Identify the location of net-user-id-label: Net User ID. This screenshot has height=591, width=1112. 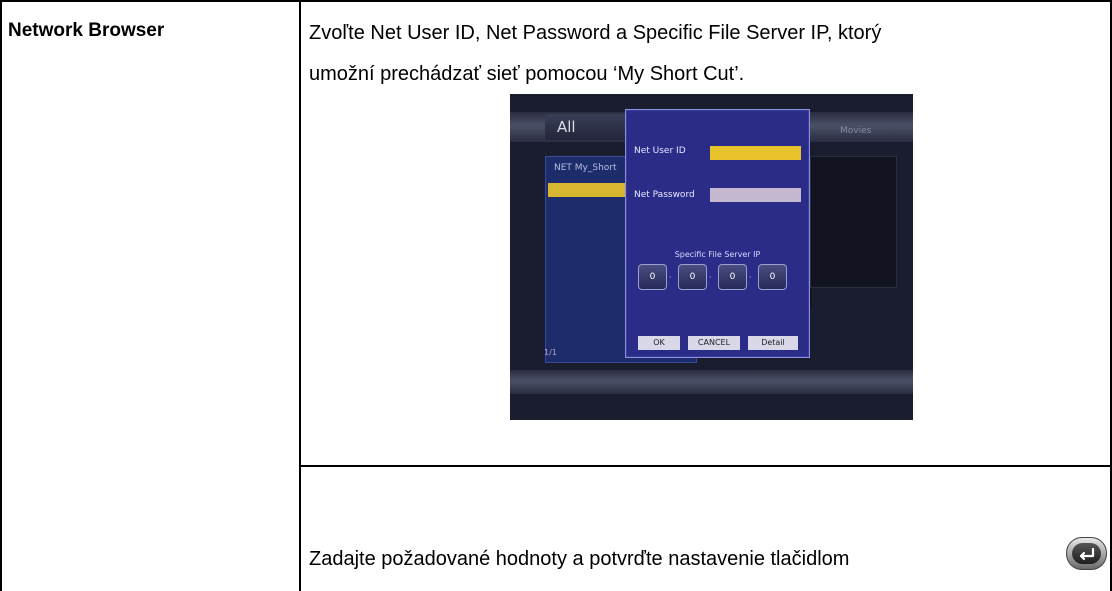
(660, 151).